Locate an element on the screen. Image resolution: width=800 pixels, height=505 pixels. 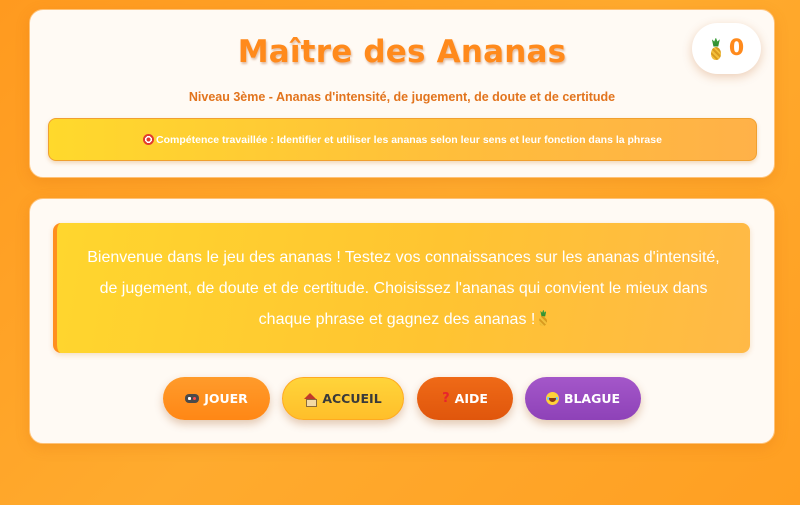
gamepad-icon is located at coordinates (192, 398).